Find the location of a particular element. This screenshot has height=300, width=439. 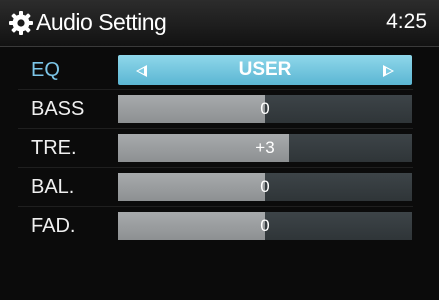

page-title: Audio Setting is located at coordinates (101, 22).